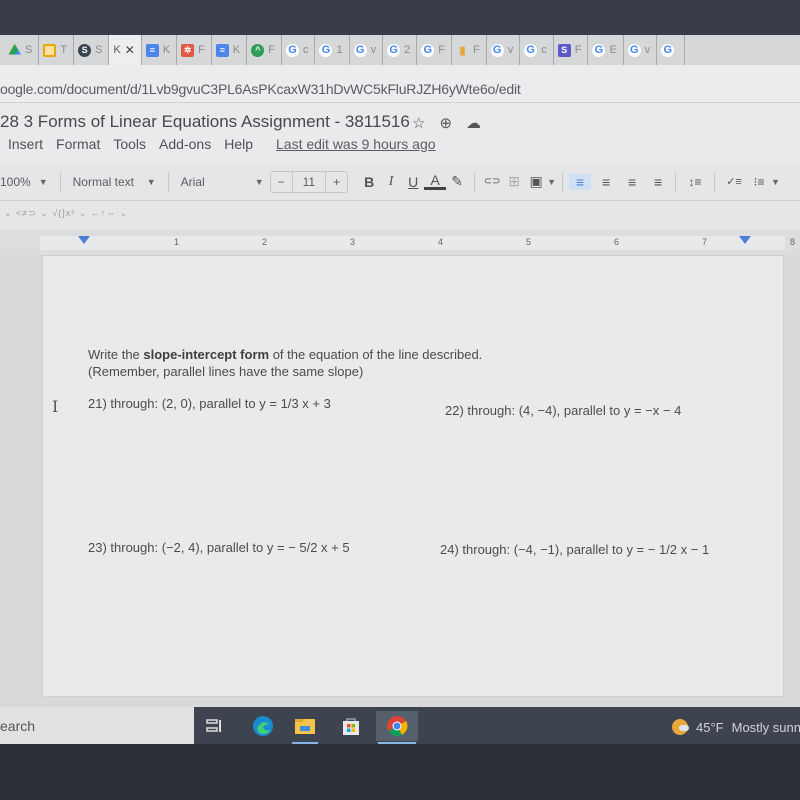 This screenshot has height=800, width=800. I want to click on align-right-icon: ≡, so click(632, 182).